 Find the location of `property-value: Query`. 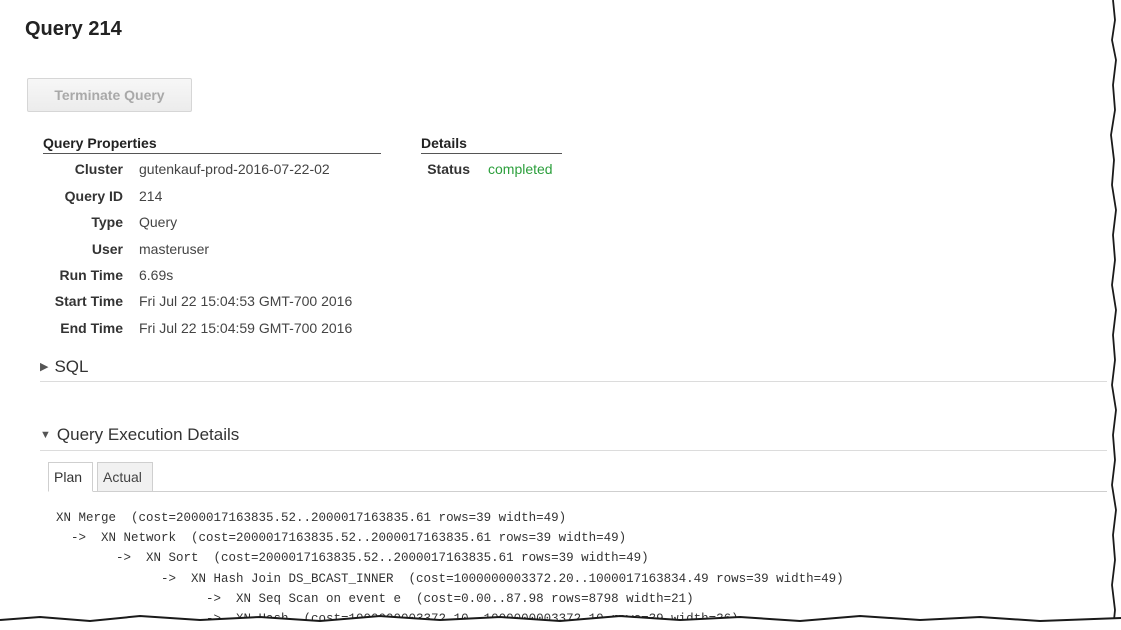

property-value: Query is located at coordinates (158, 222).